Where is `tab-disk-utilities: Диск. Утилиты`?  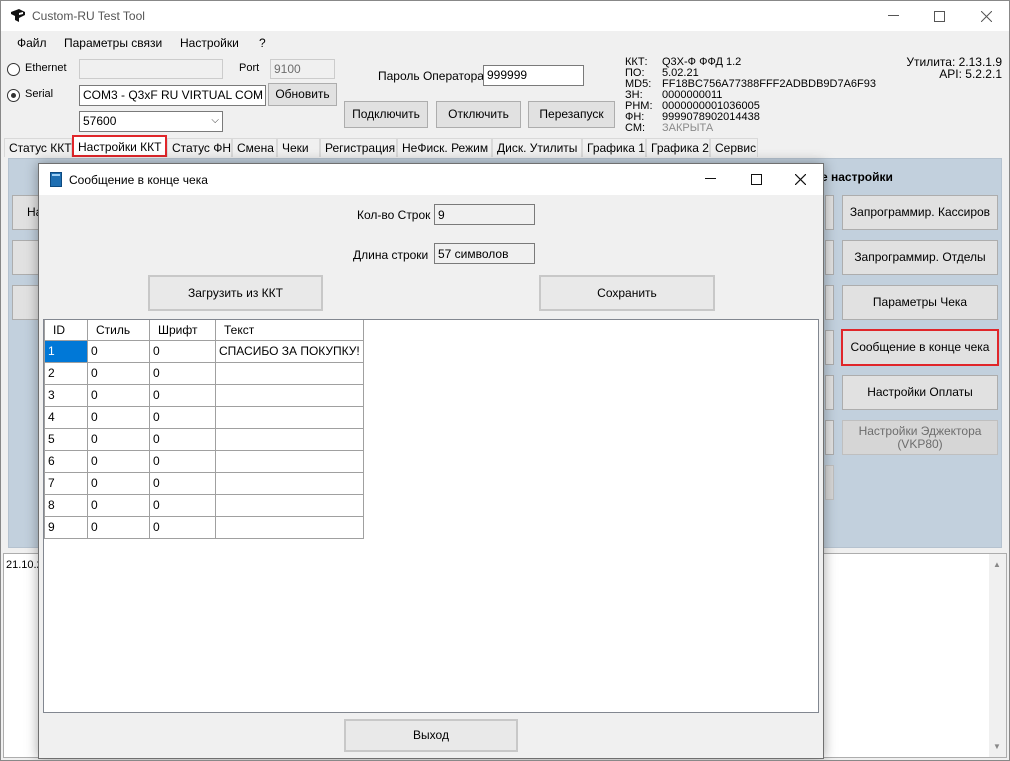
tab-disk-utilities: Диск. Утилиты is located at coordinates (537, 147).